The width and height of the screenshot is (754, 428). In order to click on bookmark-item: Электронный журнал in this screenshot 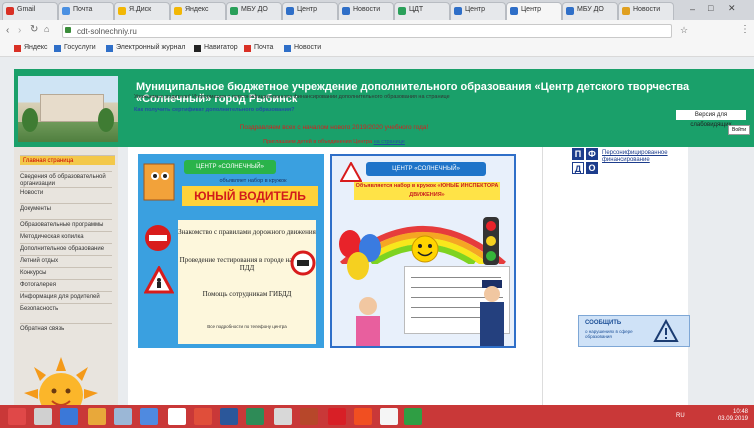, I will do `click(146, 48)`.